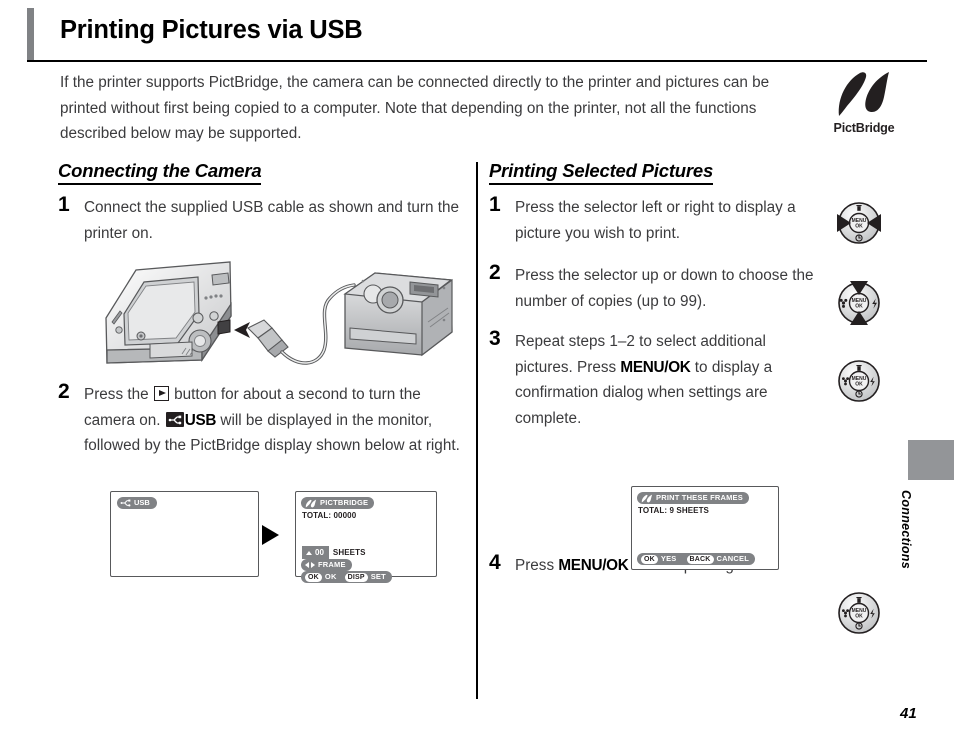 This screenshot has height=755, width=954. I want to click on cancel-label: CANCEL, so click(732, 558).